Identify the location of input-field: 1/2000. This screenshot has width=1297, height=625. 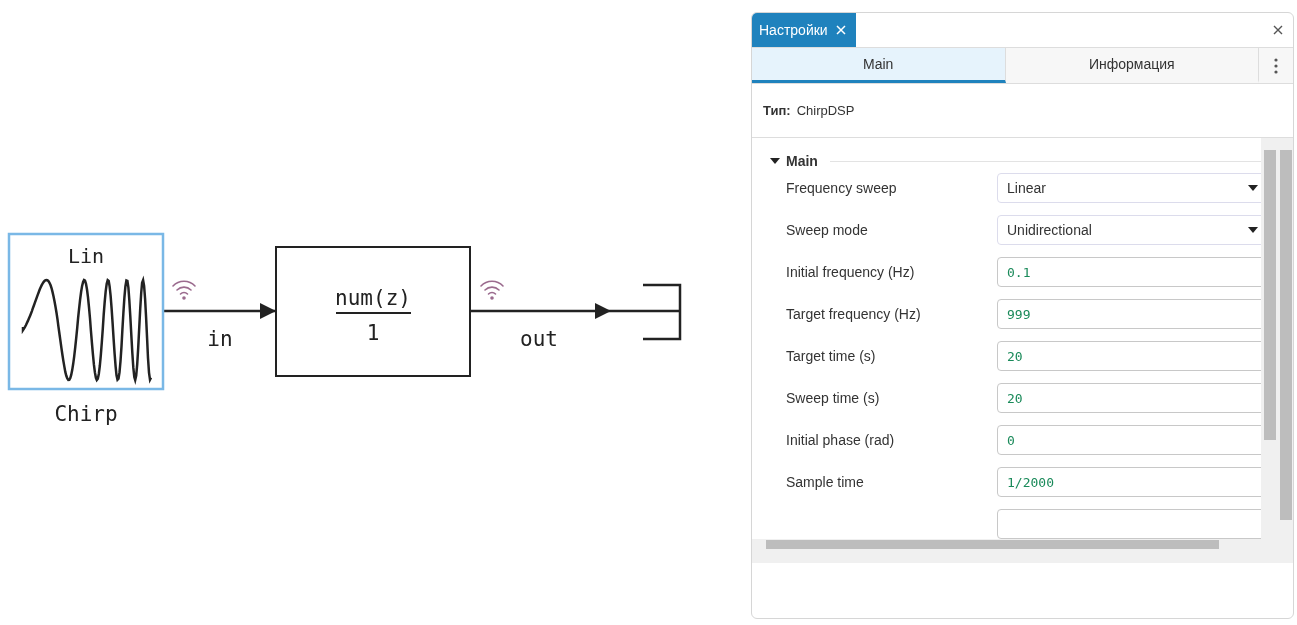
(1129, 482).